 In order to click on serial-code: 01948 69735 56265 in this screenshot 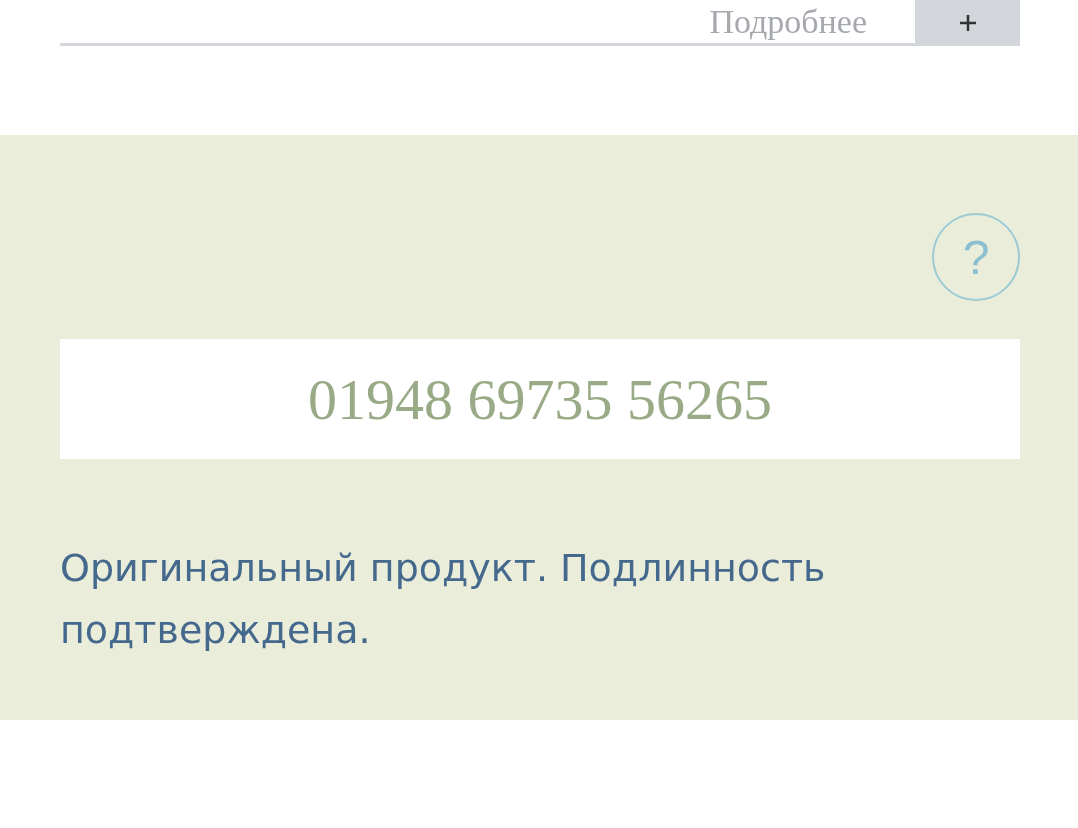, I will do `click(540, 399)`.